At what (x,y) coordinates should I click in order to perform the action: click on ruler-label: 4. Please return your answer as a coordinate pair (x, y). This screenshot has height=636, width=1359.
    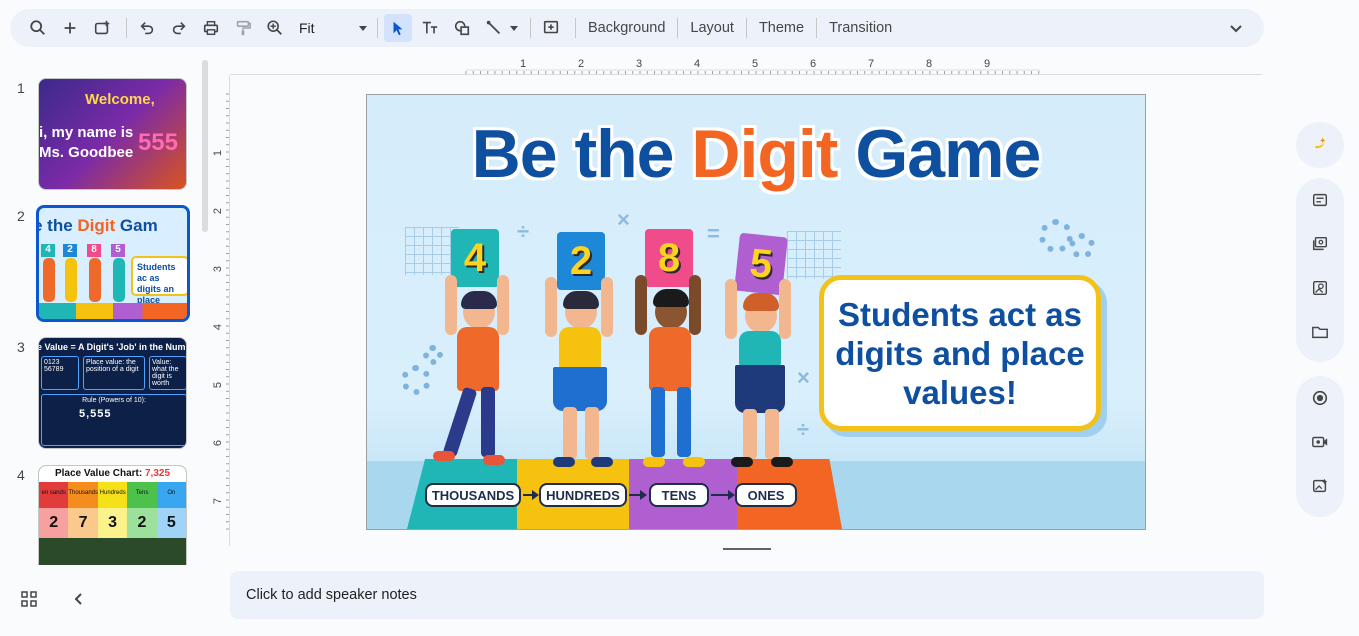
    Looking at the image, I should click on (218, 327).